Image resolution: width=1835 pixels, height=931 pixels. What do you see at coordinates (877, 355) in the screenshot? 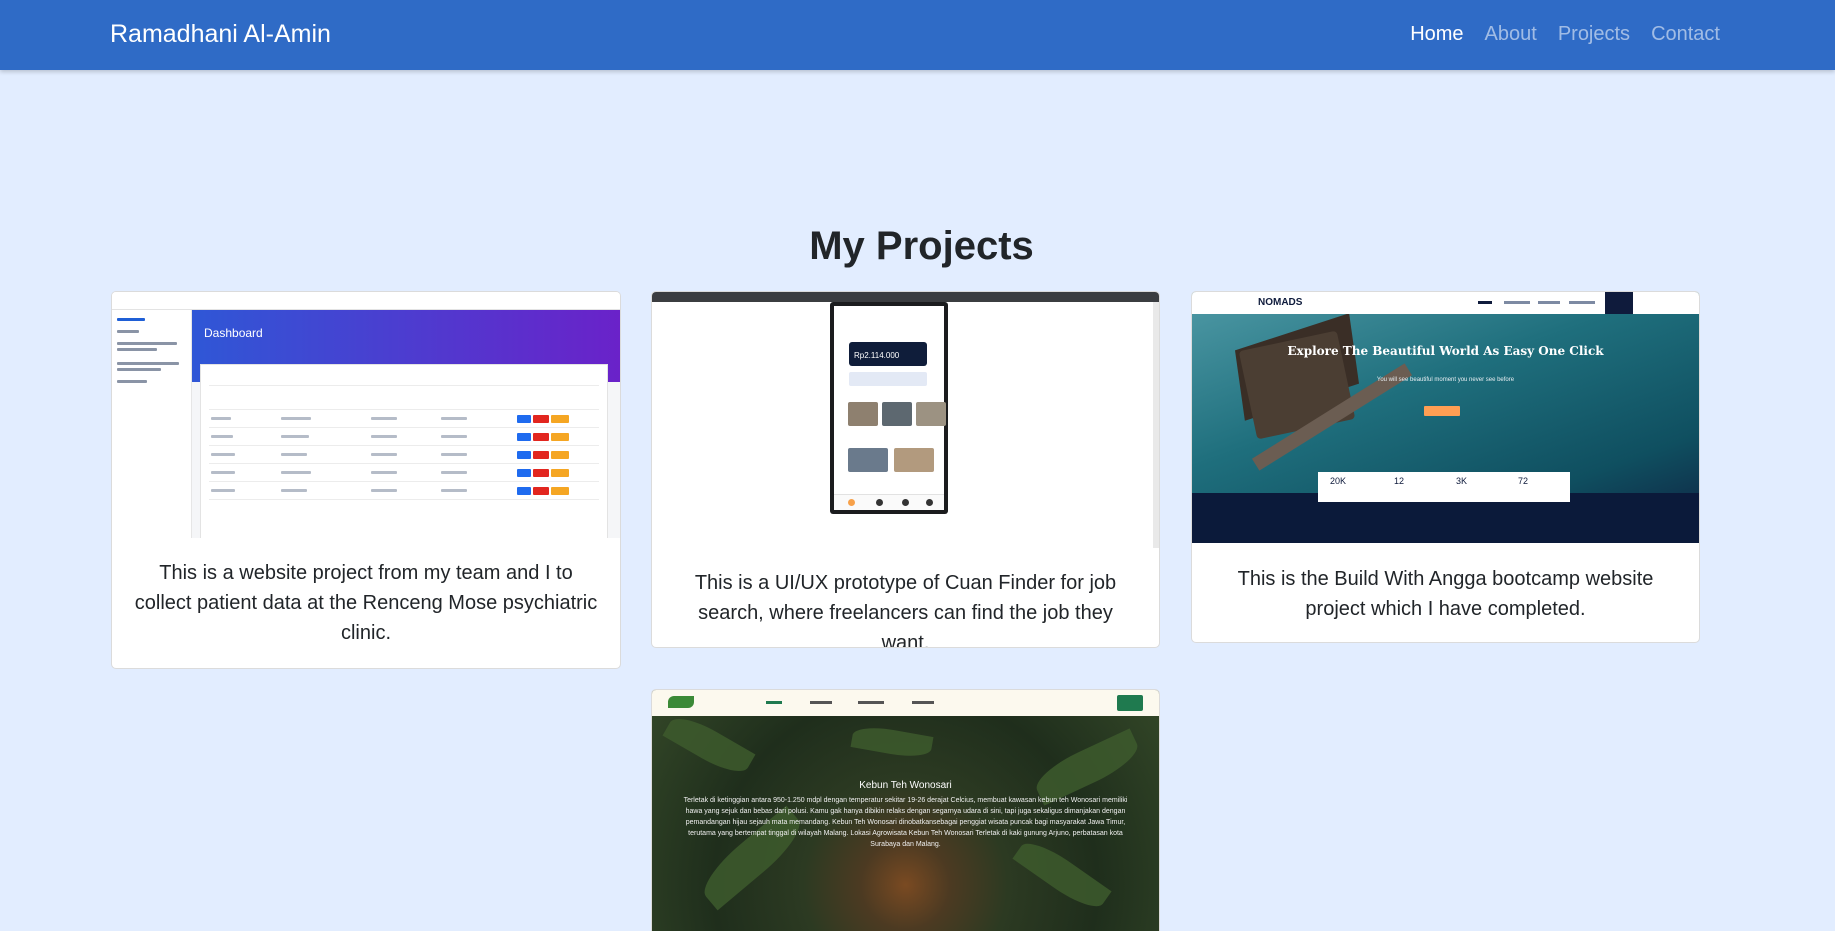
I see `wallet-balance: Rp2.114.000` at bounding box center [877, 355].